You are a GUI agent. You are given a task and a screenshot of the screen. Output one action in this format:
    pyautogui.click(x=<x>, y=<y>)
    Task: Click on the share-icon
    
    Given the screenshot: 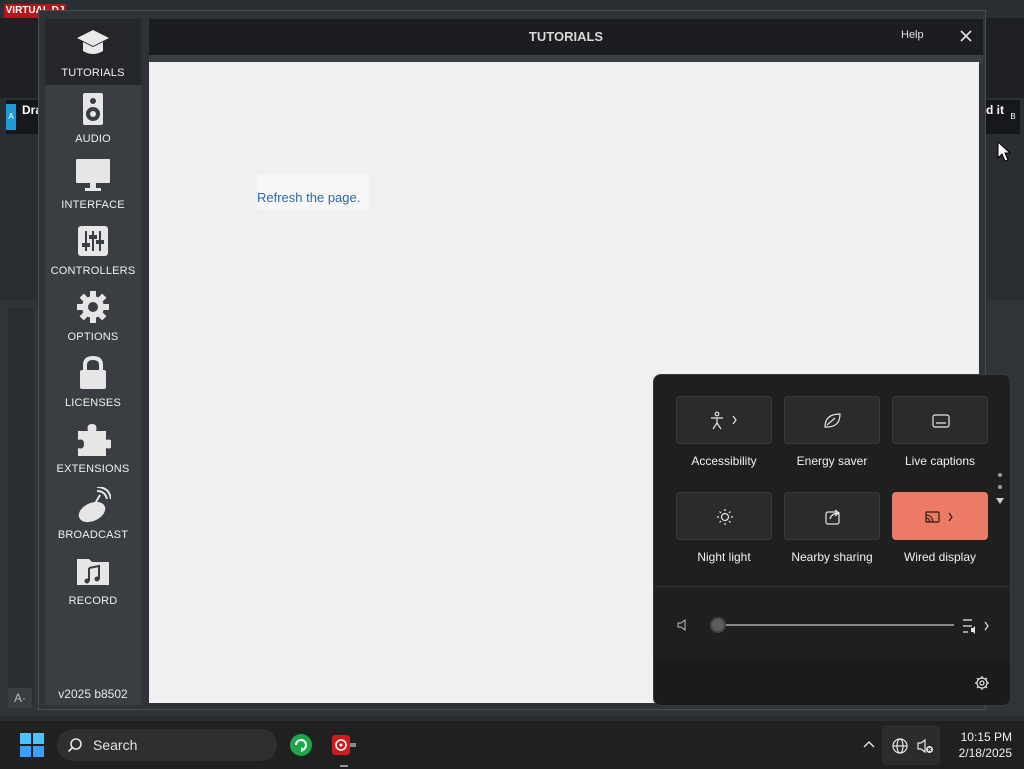 What is the action you would take?
    pyautogui.click(x=832, y=517)
    